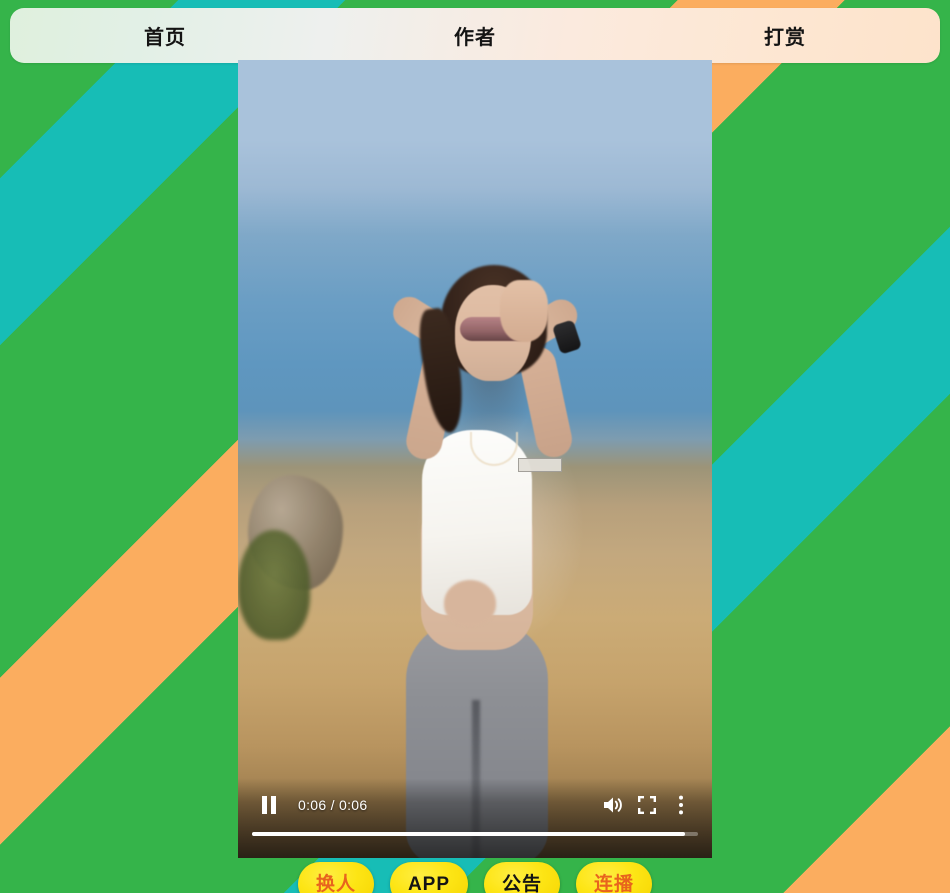 The image size is (950, 893). Describe the element at coordinates (429, 883) in the screenshot. I see `button-app-label: APP` at that location.